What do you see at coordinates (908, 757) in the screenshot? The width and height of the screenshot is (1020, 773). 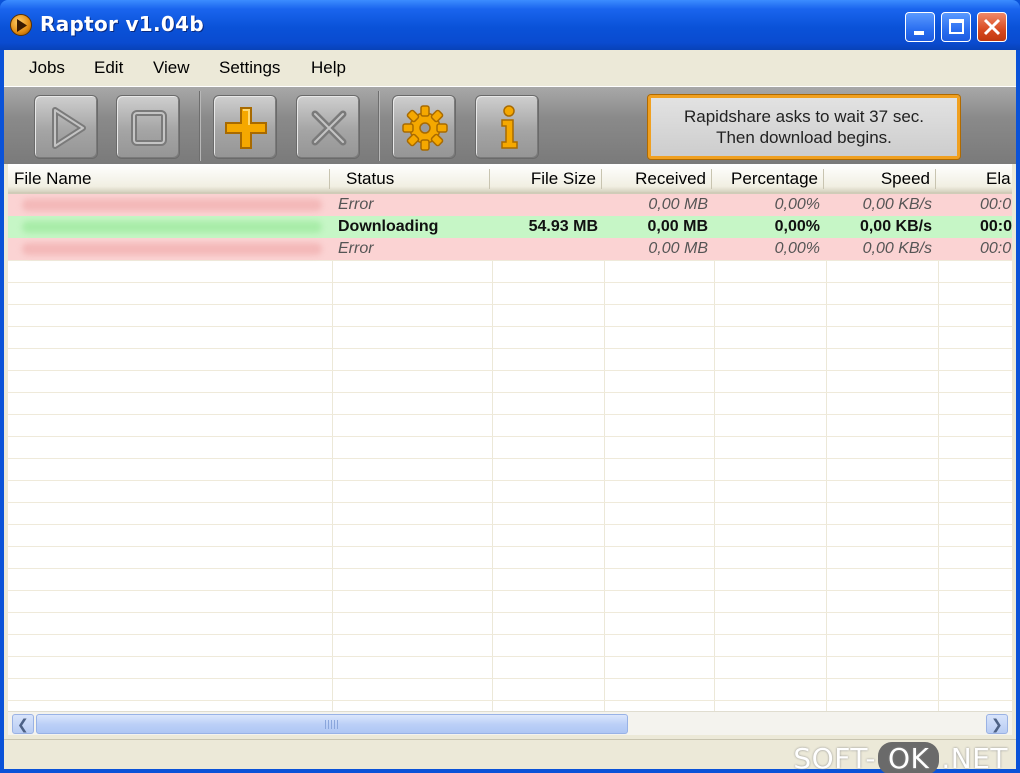 I see `watermark-part-2: OK` at bounding box center [908, 757].